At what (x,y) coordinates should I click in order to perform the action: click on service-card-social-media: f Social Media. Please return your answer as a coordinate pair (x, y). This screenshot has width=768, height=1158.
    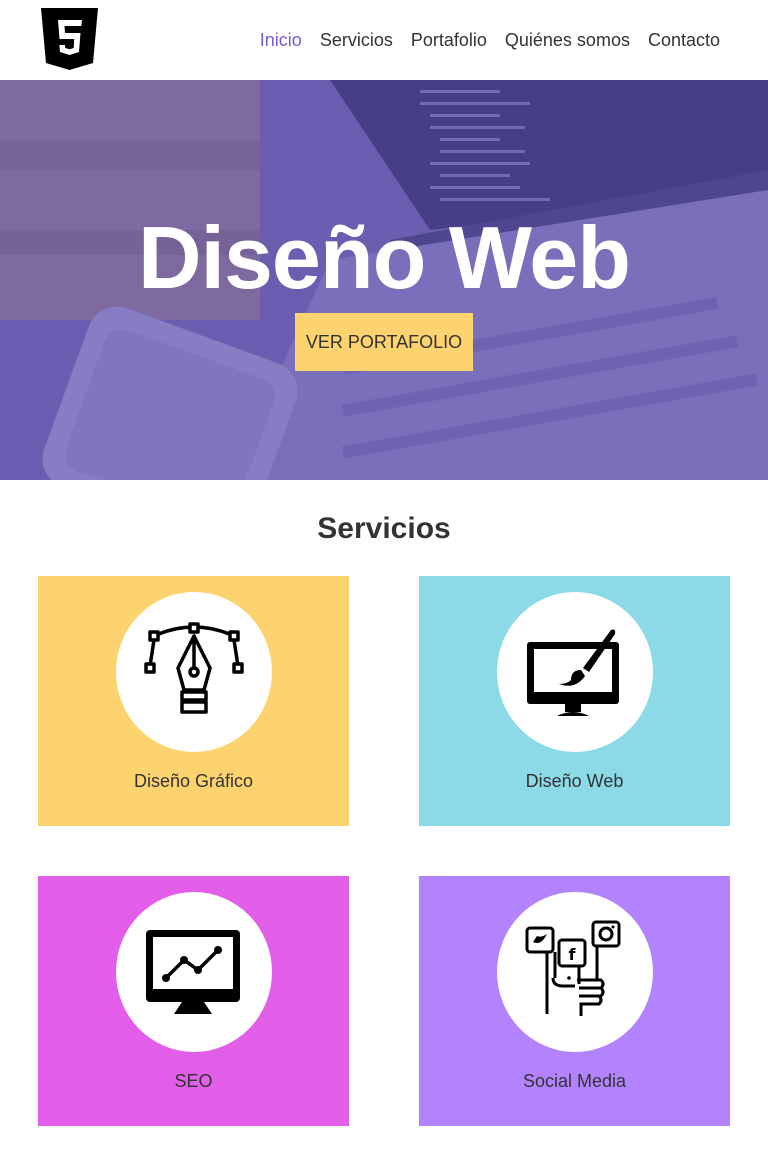
    Looking at the image, I should click on (574, 1001).